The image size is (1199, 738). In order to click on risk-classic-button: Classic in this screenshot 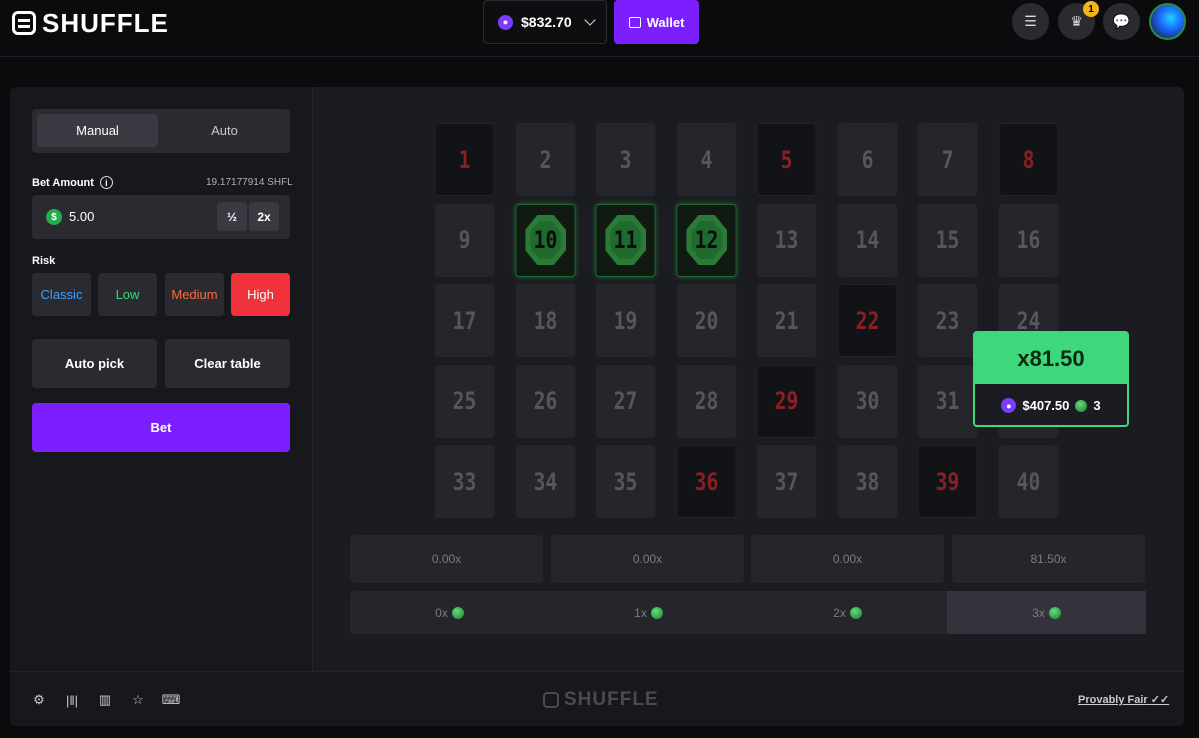, I will do `click(61, 294)`.